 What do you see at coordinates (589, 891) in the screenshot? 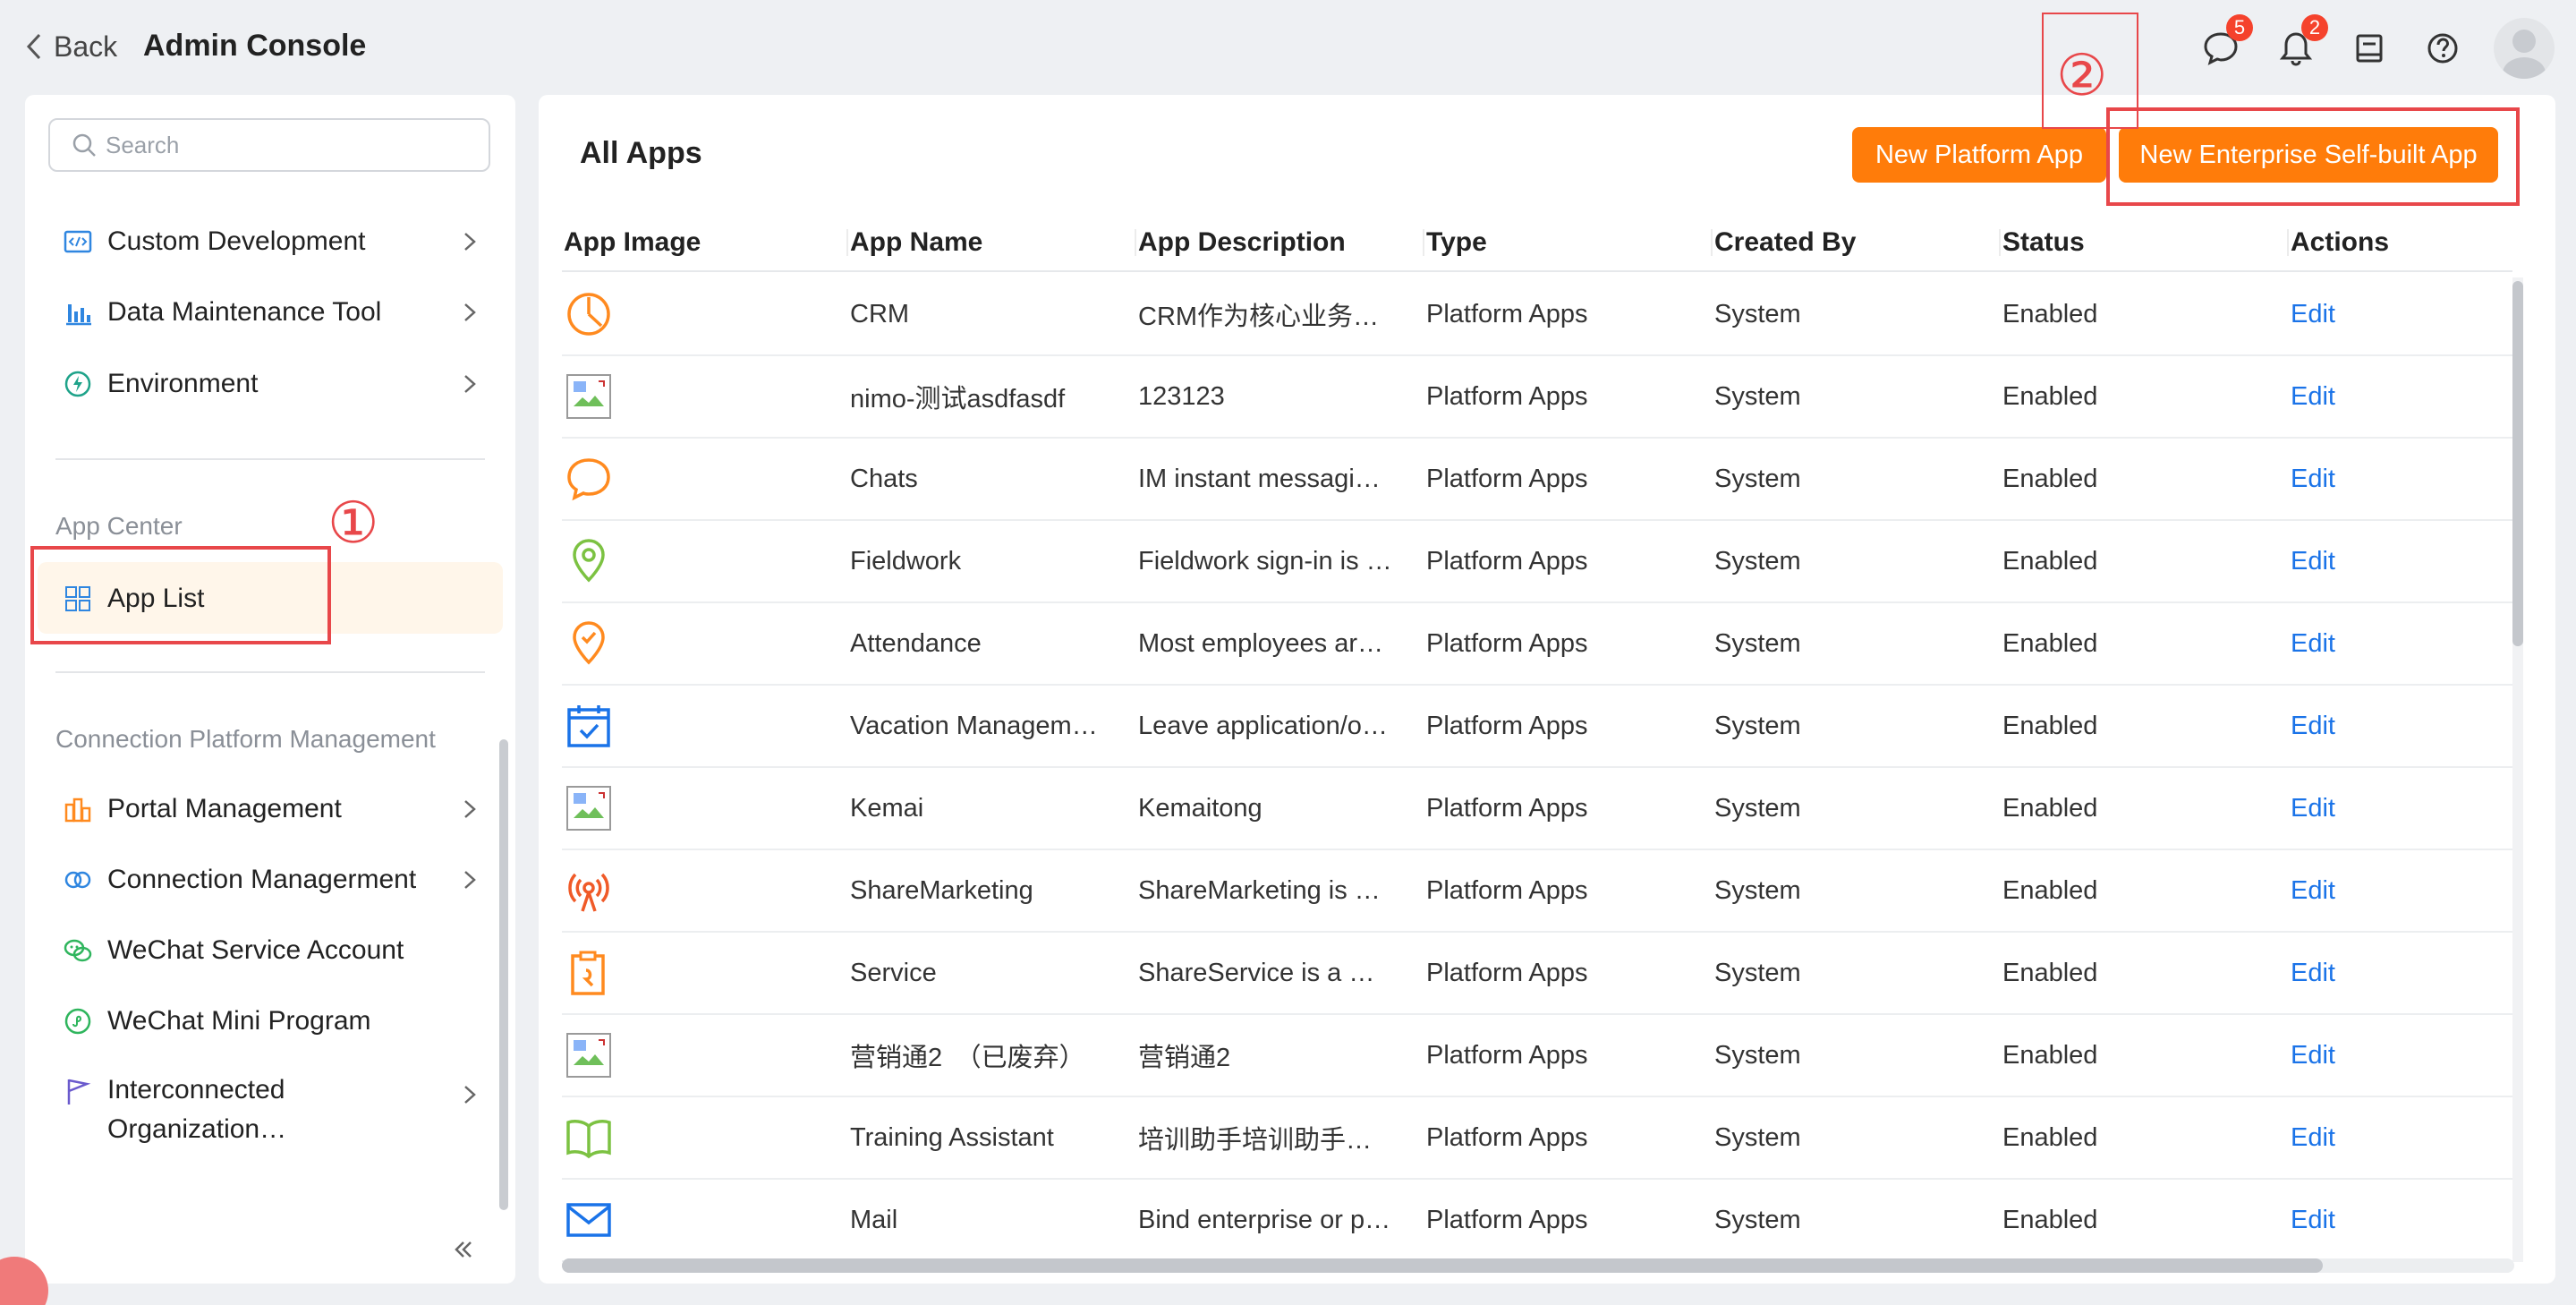
I see `broadcast-icon` at bounding box center [589, 891].